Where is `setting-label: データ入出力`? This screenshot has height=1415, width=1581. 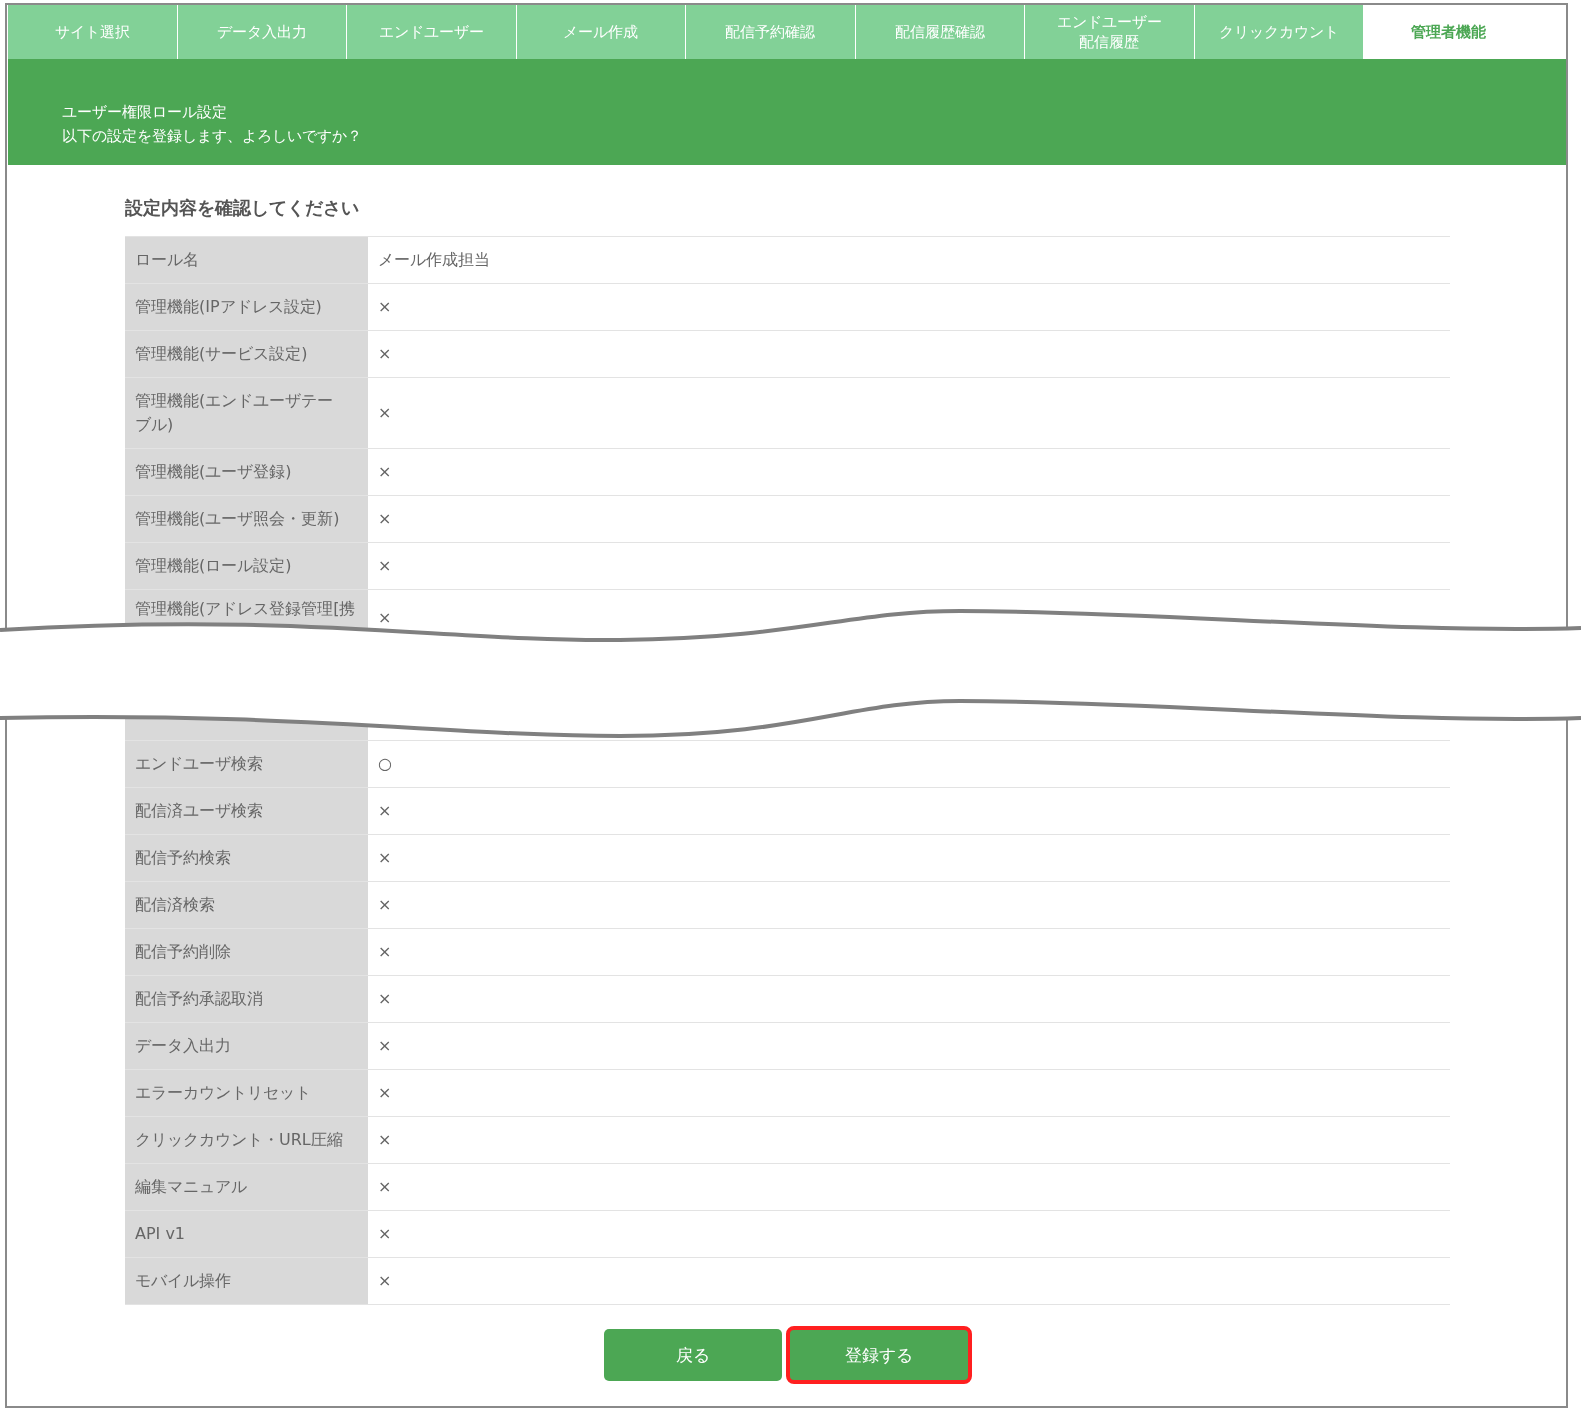
setting-label: データ入出力 is located at coordinates (246, 1046).